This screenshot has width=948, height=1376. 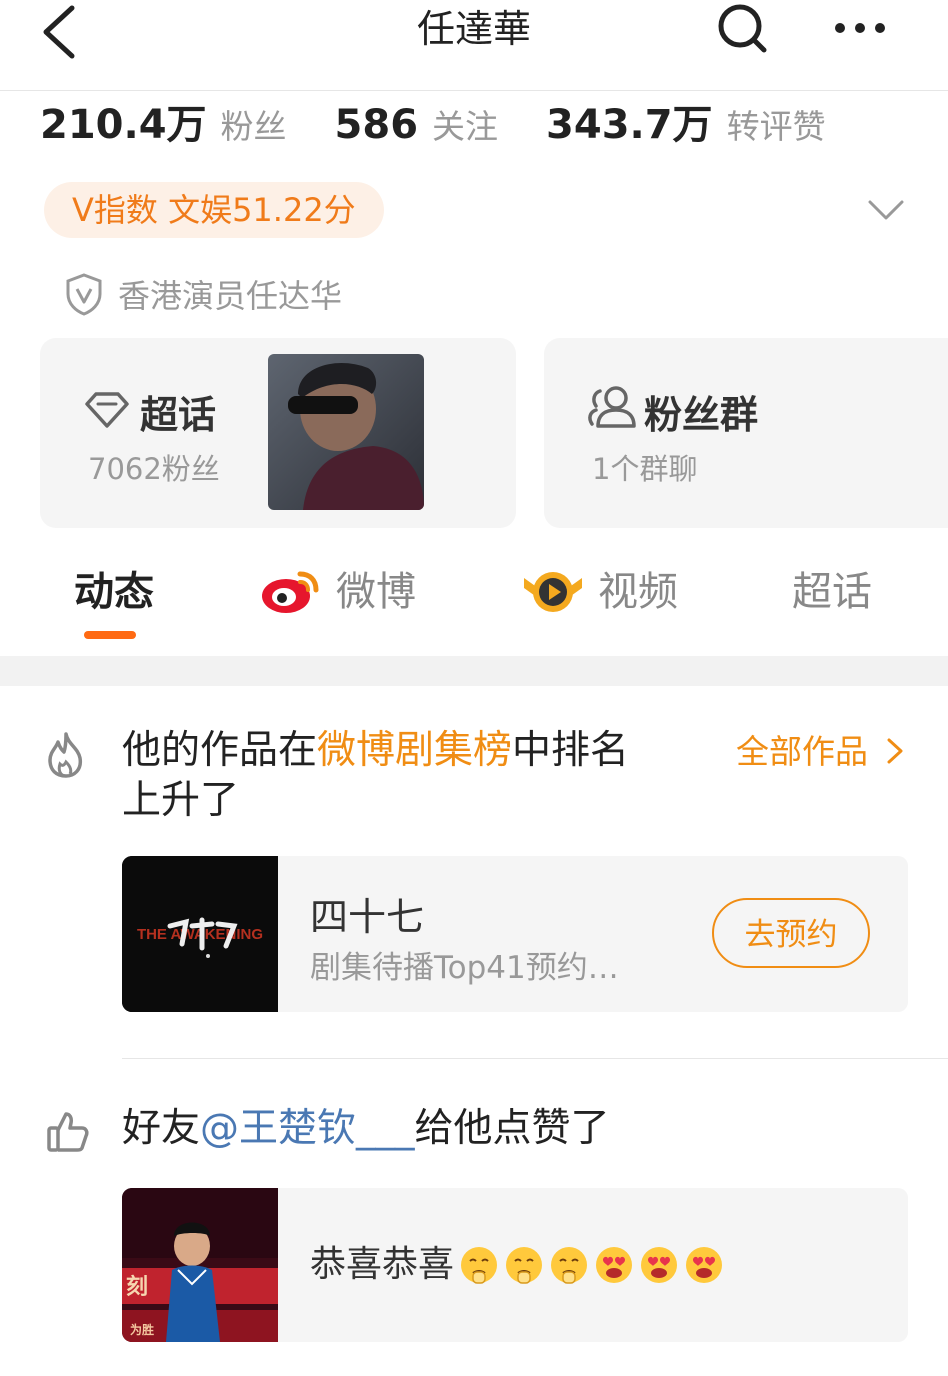 What do you see at coordinates (414, 750) in the screenshot?
I see `ranking-link: 微博剧集榜` at bounding box center [414, 750].